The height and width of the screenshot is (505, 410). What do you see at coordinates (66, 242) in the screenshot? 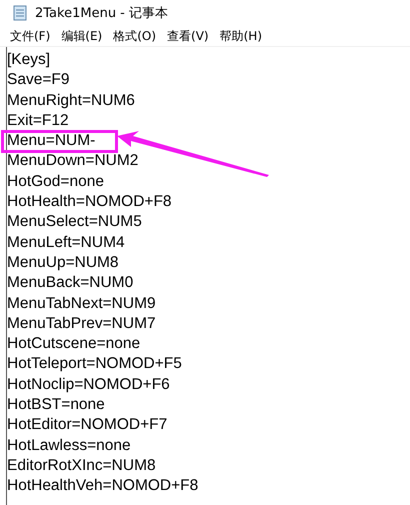
I see `text-line: MenuLeft=NUM4` at bounding box center [66, 242].